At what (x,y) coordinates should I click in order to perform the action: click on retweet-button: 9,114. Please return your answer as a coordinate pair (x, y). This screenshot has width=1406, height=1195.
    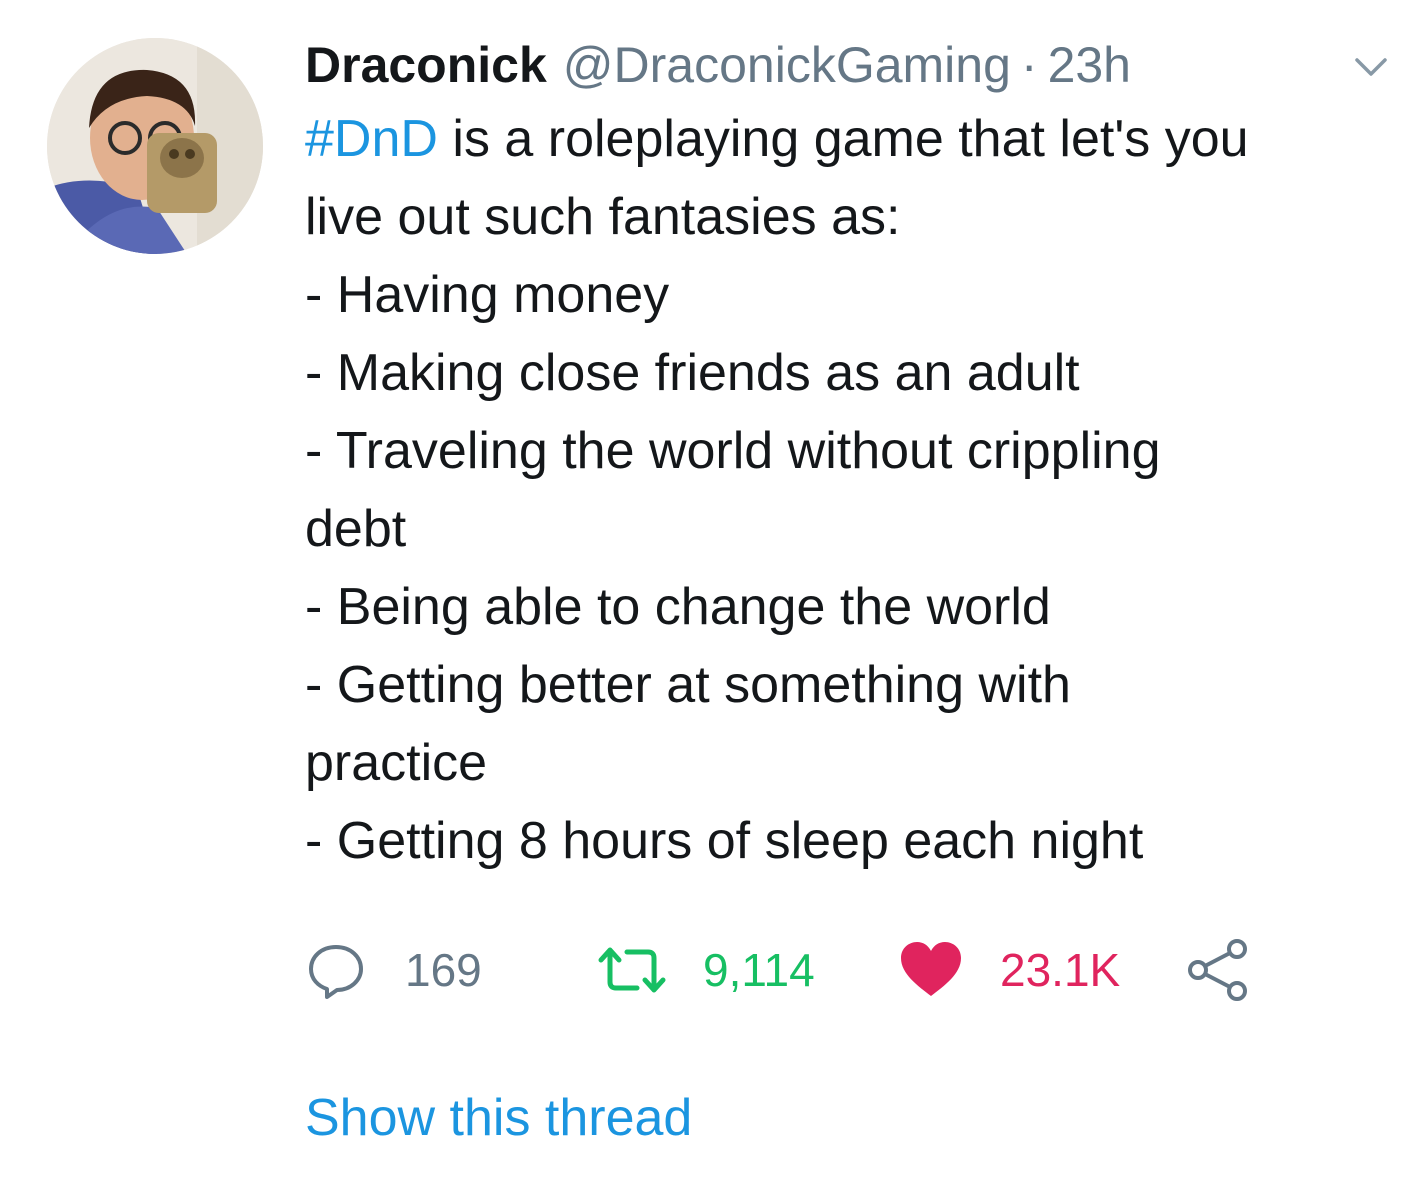
    Looking at the image, I should click on (704, 970).